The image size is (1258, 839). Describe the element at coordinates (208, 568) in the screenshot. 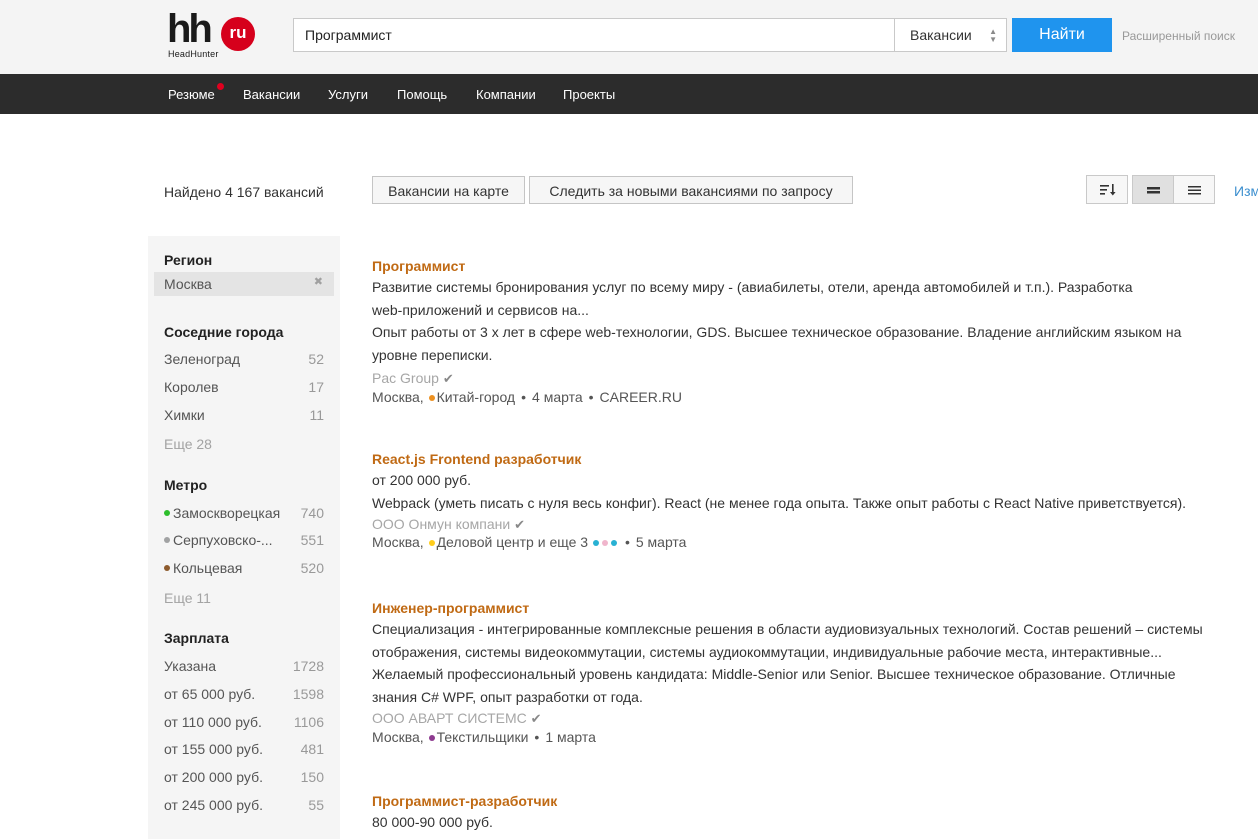

I see `filter-item-label: Кольцевая` at that location.